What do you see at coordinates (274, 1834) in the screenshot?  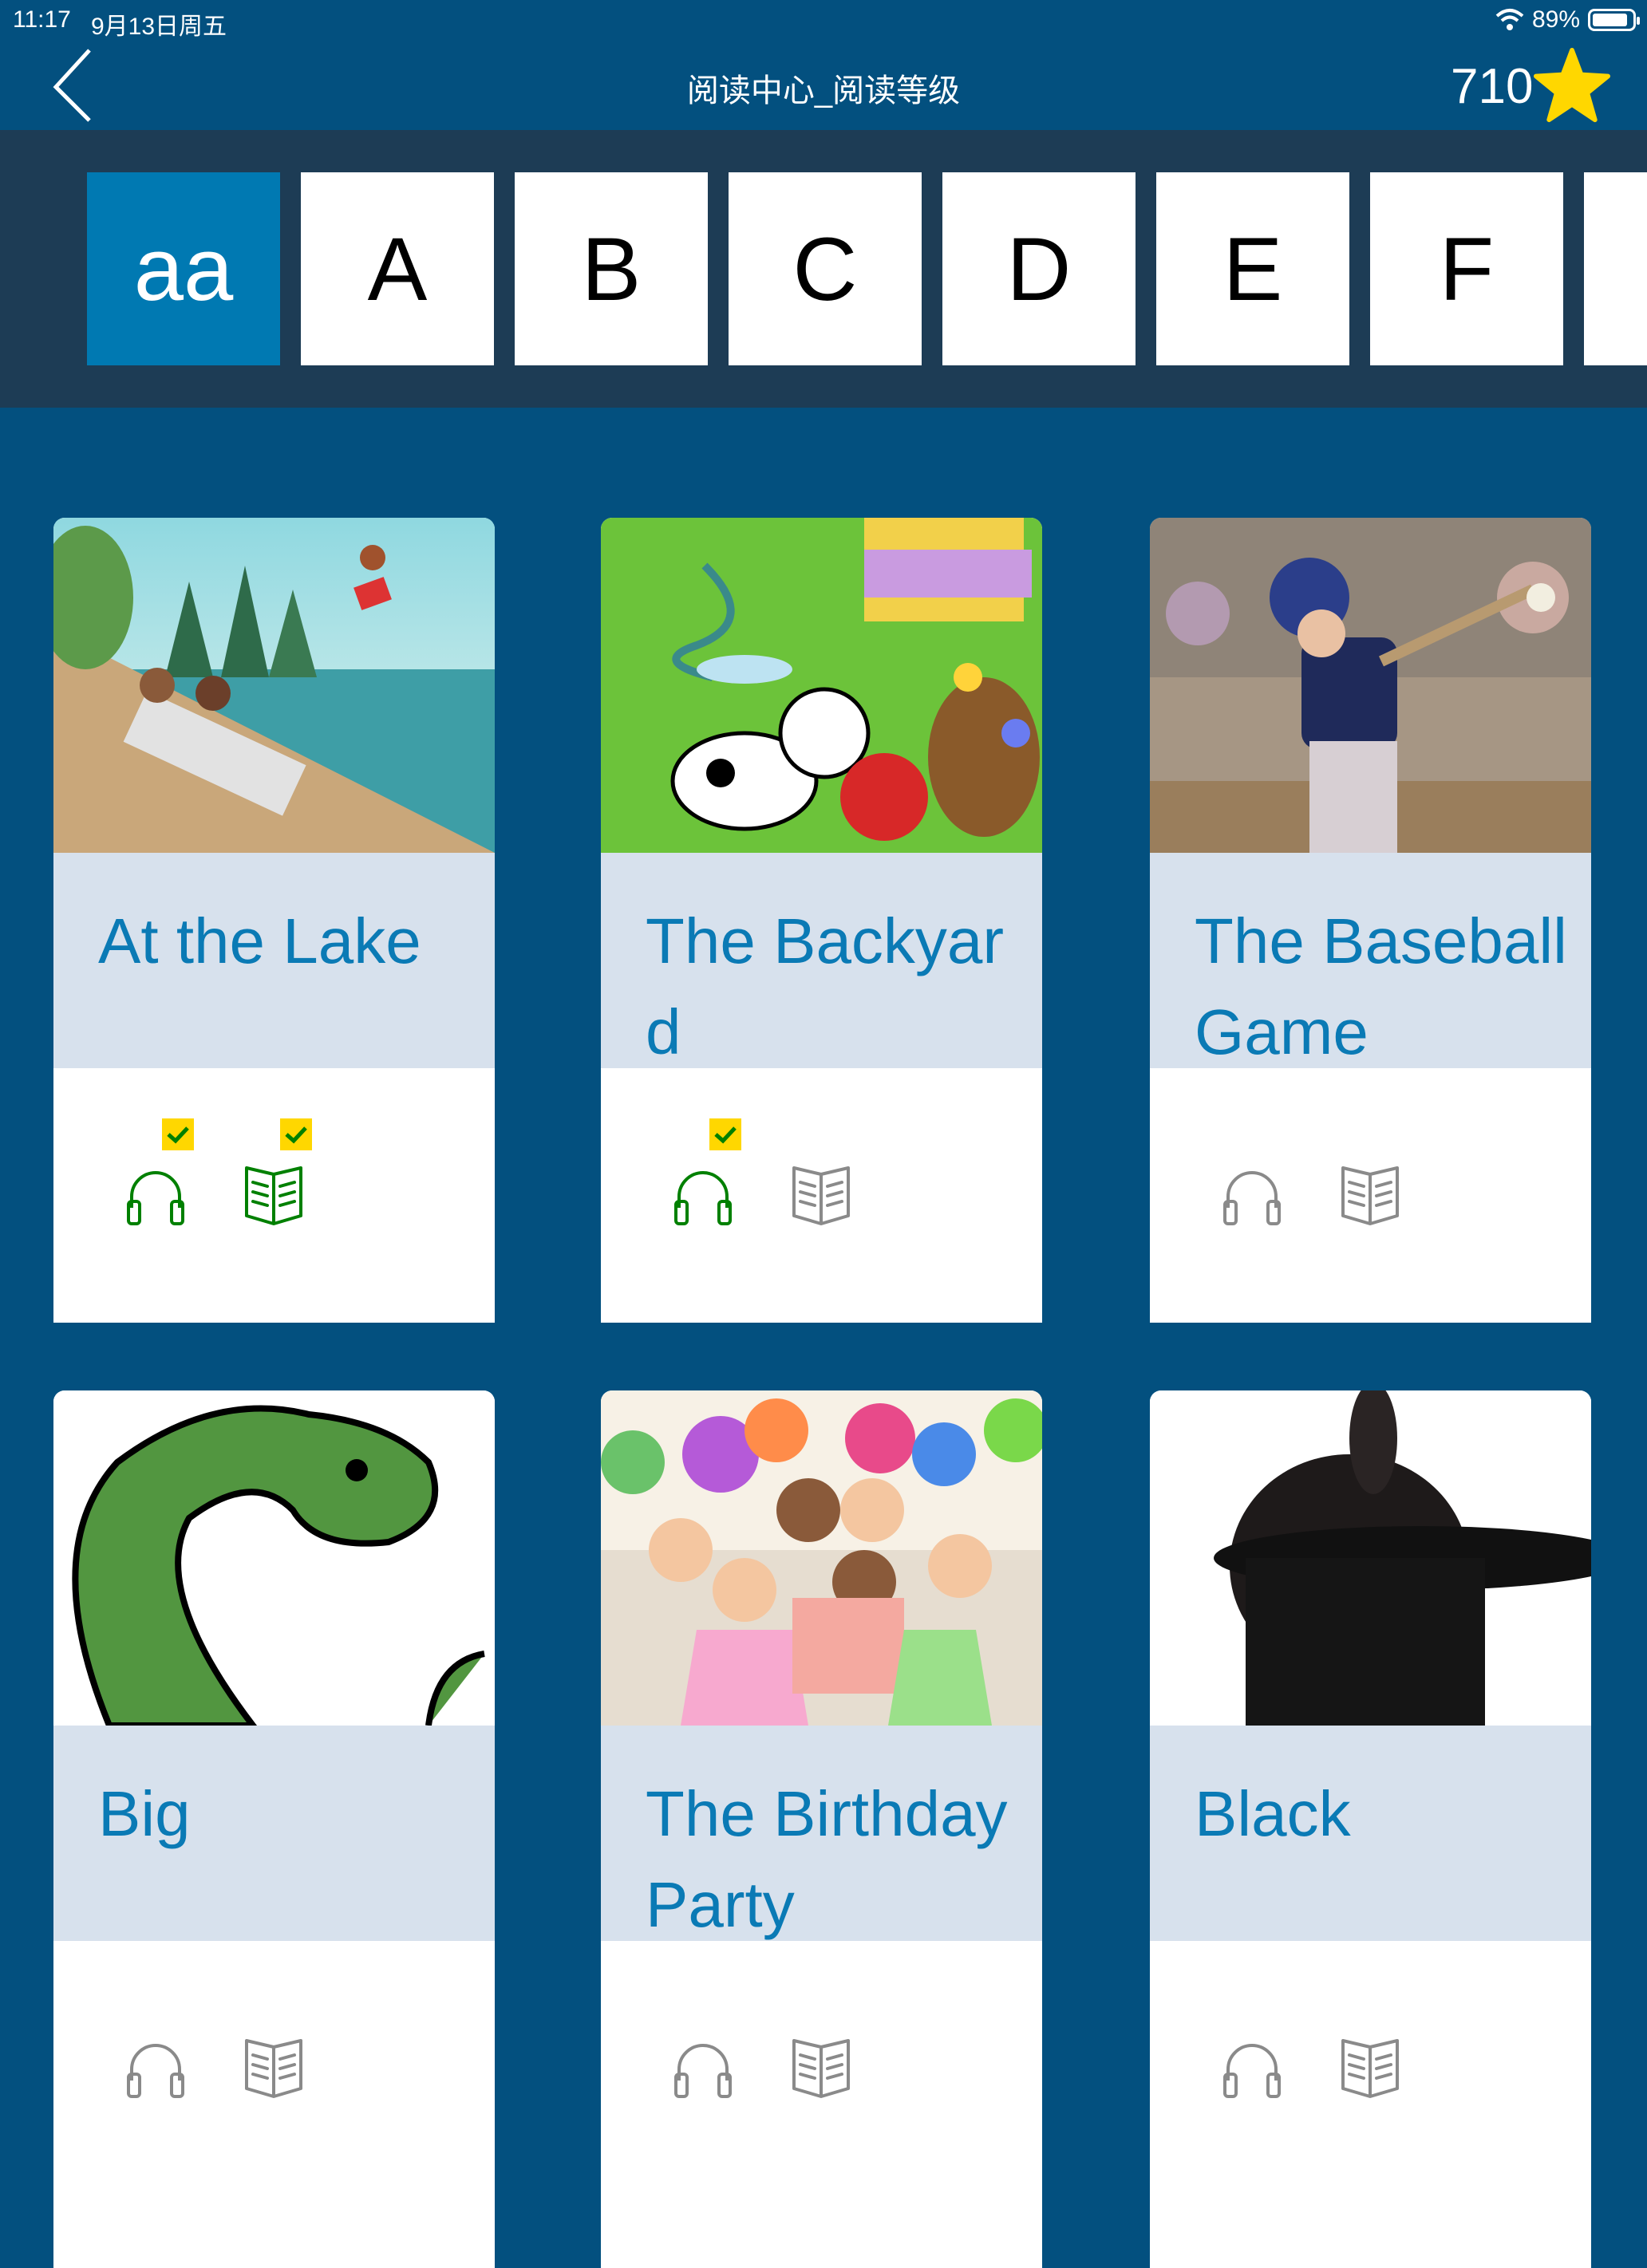 I see `book-title: Big` at bounding box center [274, 1834].